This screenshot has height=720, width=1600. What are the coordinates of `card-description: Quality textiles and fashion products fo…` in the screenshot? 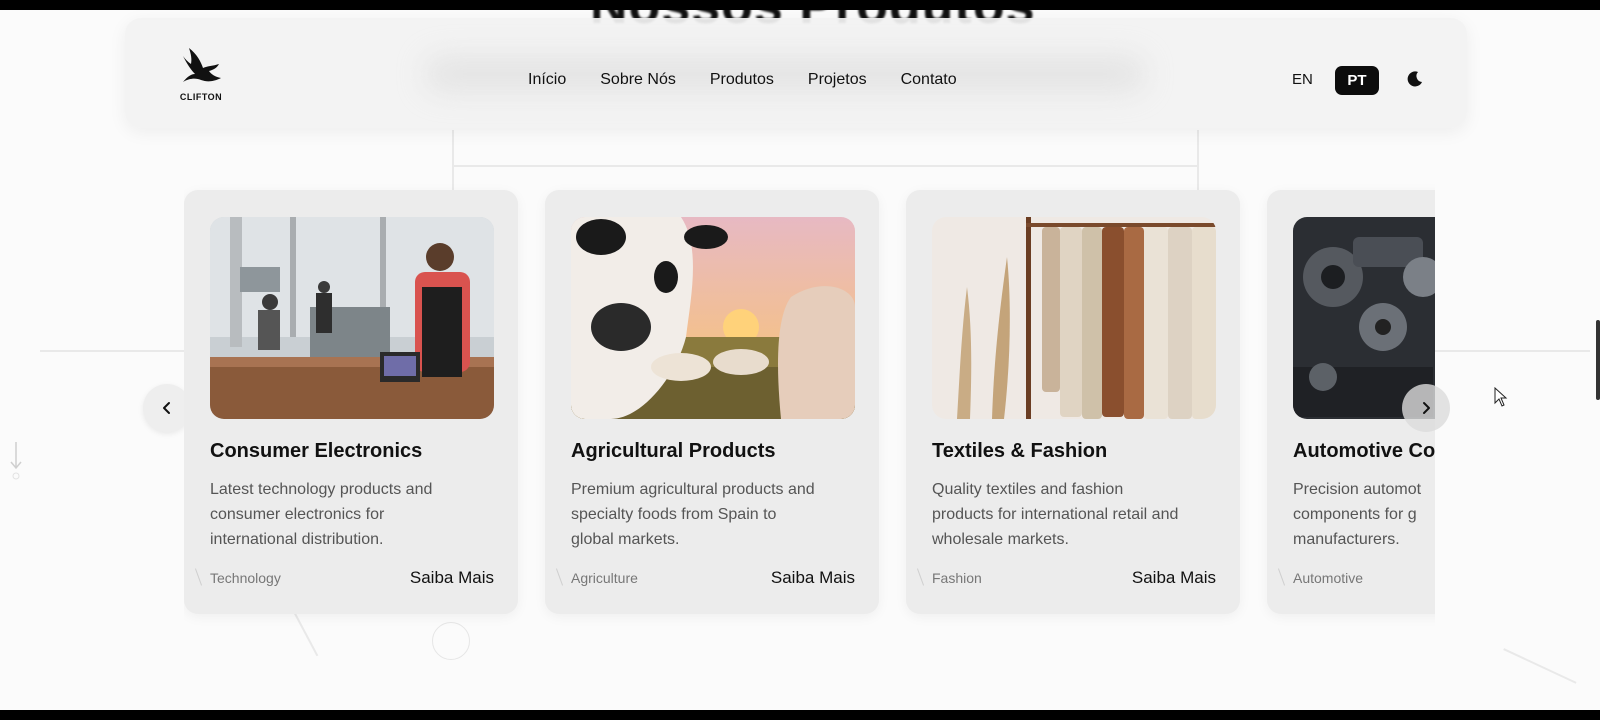 It's located at (1055, 514).